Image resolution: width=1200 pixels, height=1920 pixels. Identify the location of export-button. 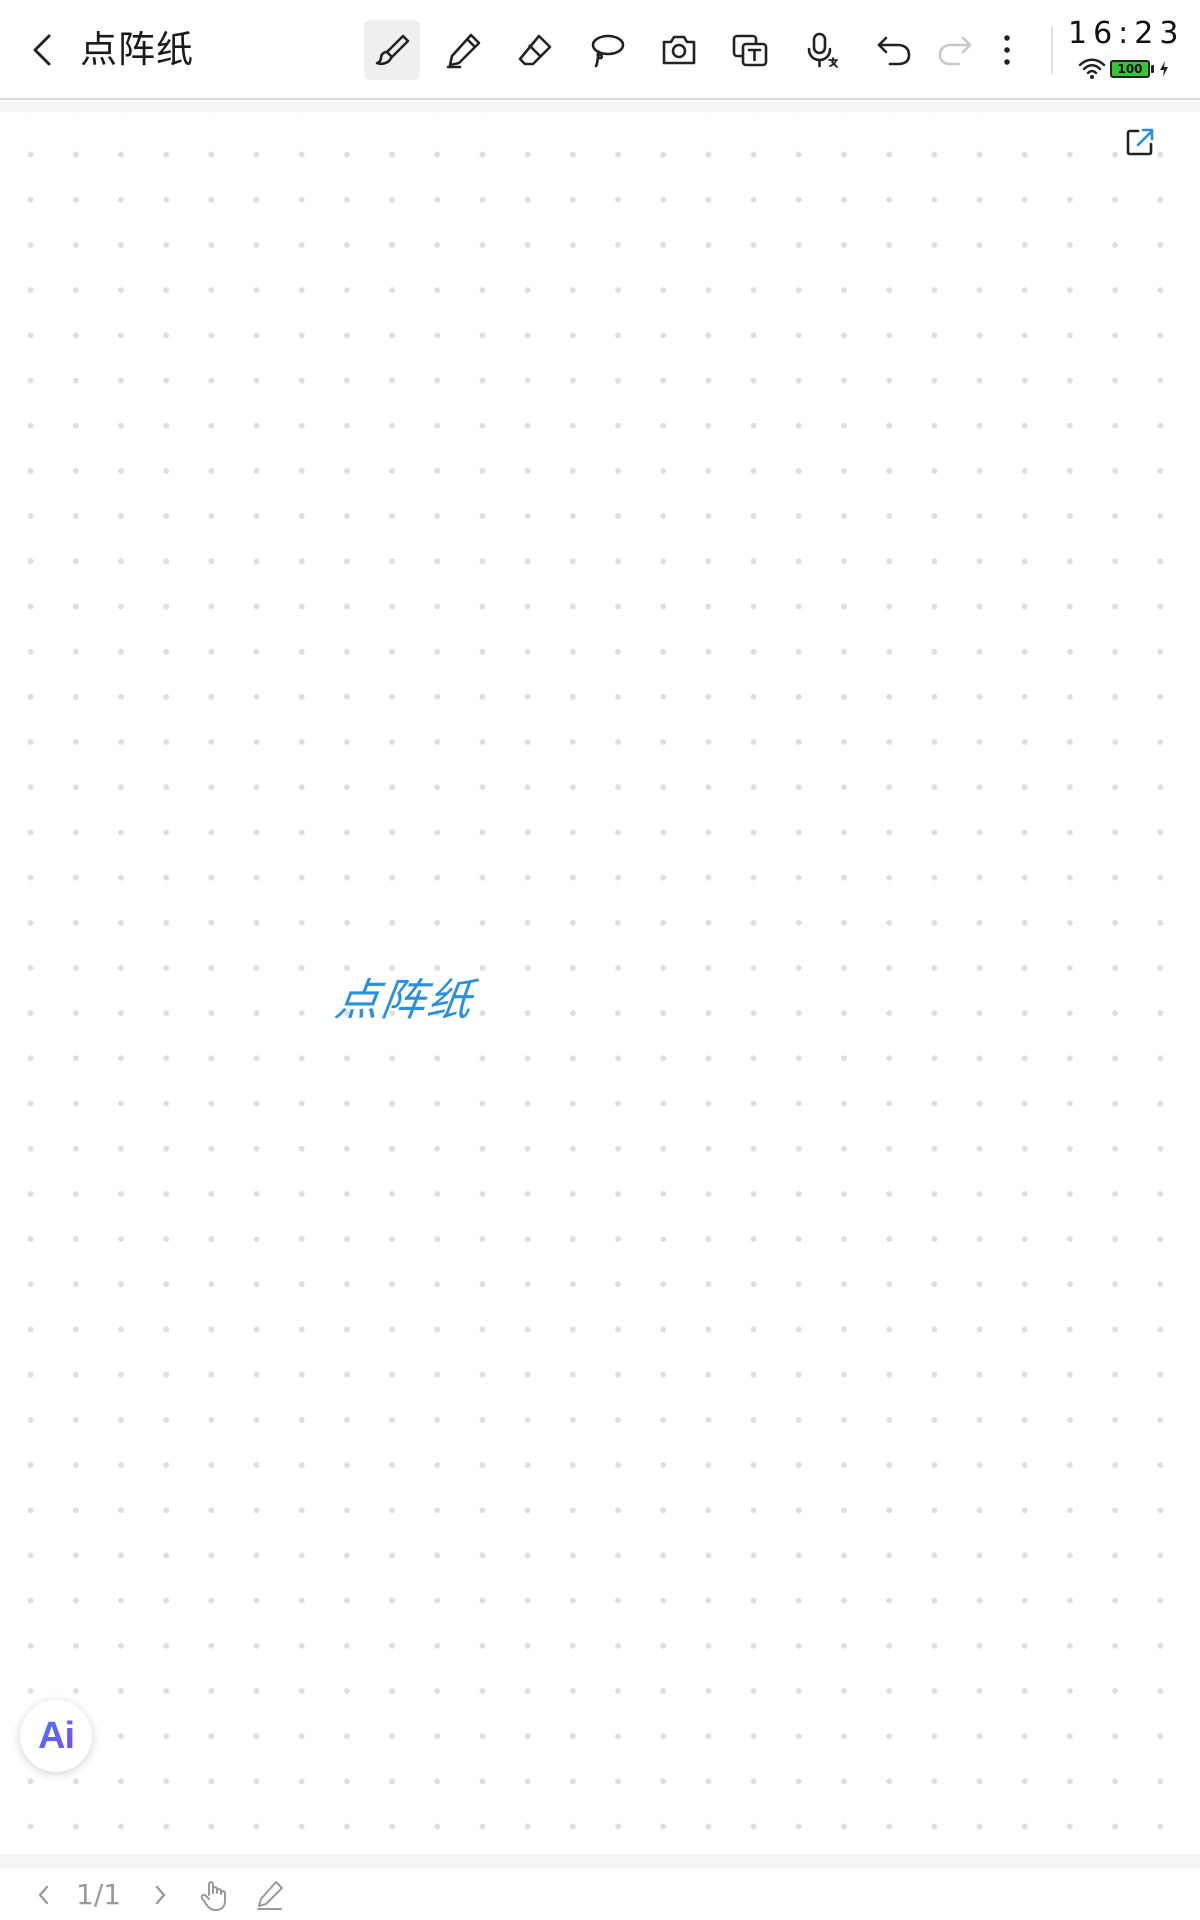
(1140, 142).